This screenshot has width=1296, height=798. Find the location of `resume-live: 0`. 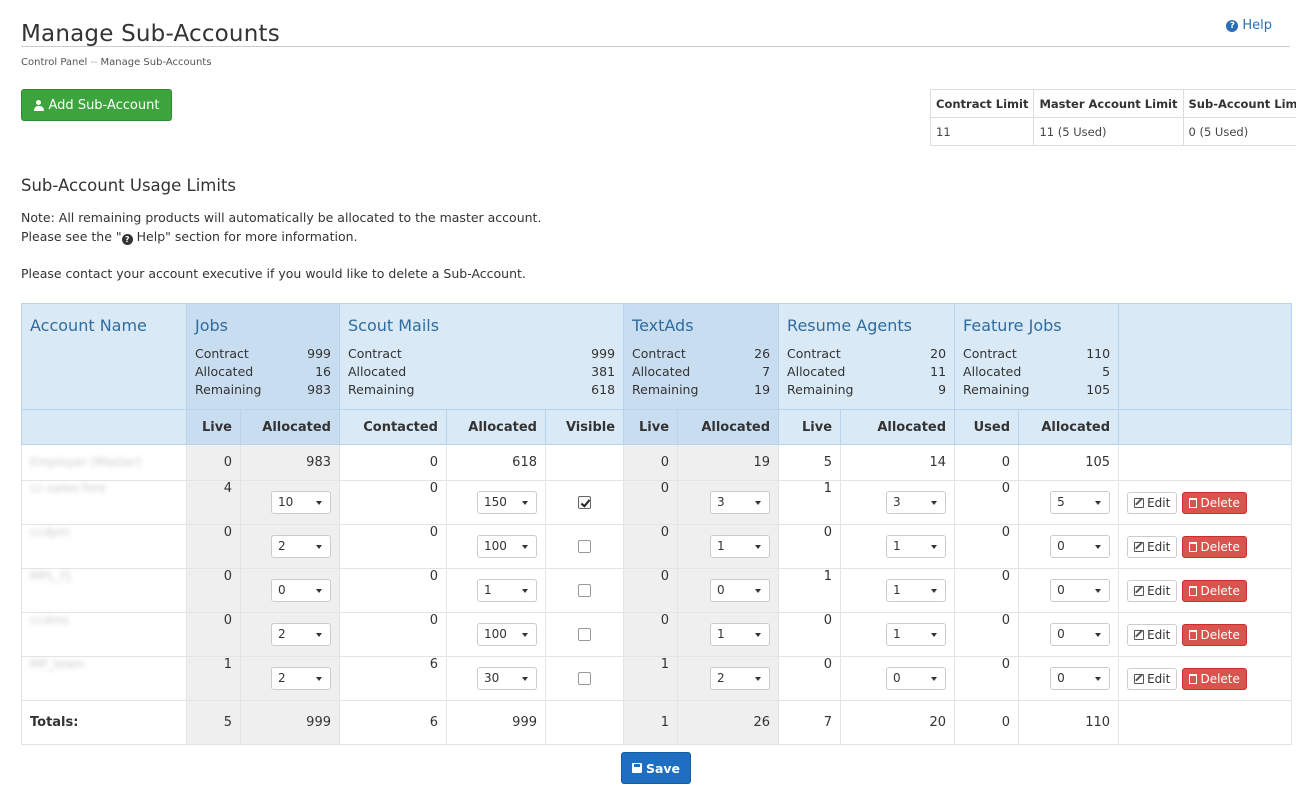

resume-live: 0 is located at coordinates (810, 634).